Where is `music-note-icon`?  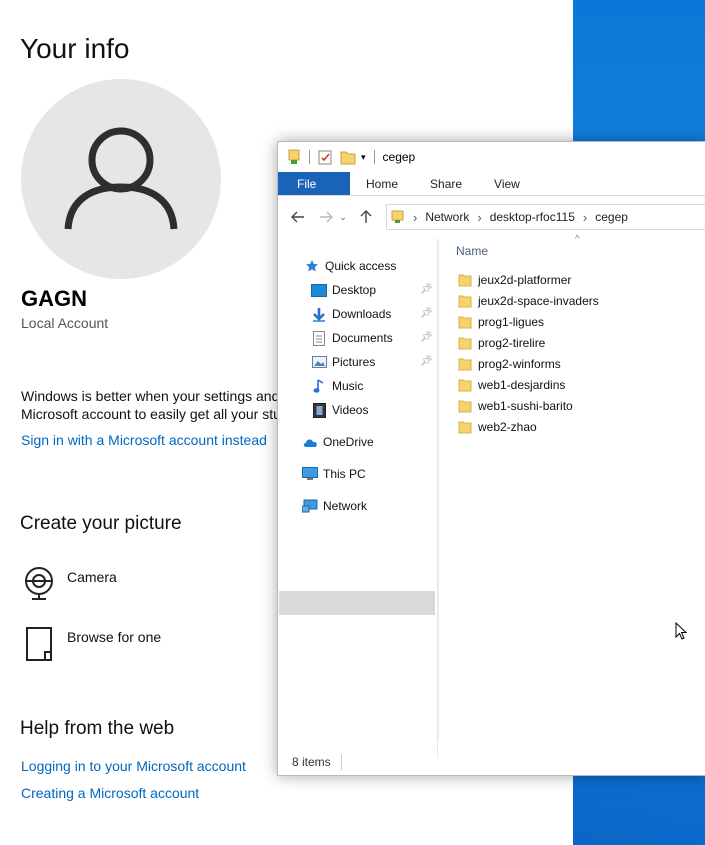
music-note-icon is located at coordinates (319, 386).